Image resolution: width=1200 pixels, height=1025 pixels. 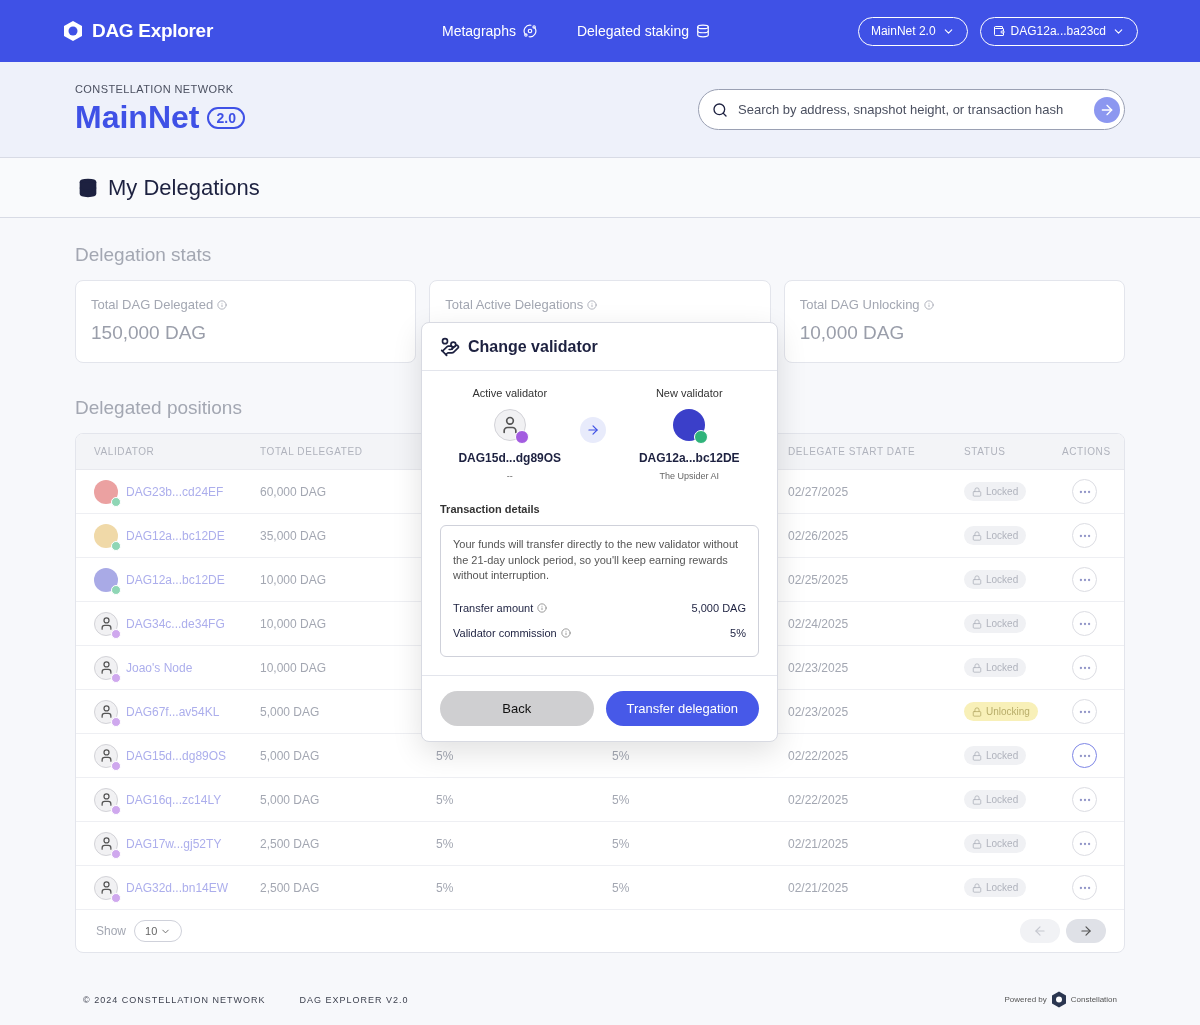 I want to click on validator-heading: Active validator, so click(x=510, y=393).